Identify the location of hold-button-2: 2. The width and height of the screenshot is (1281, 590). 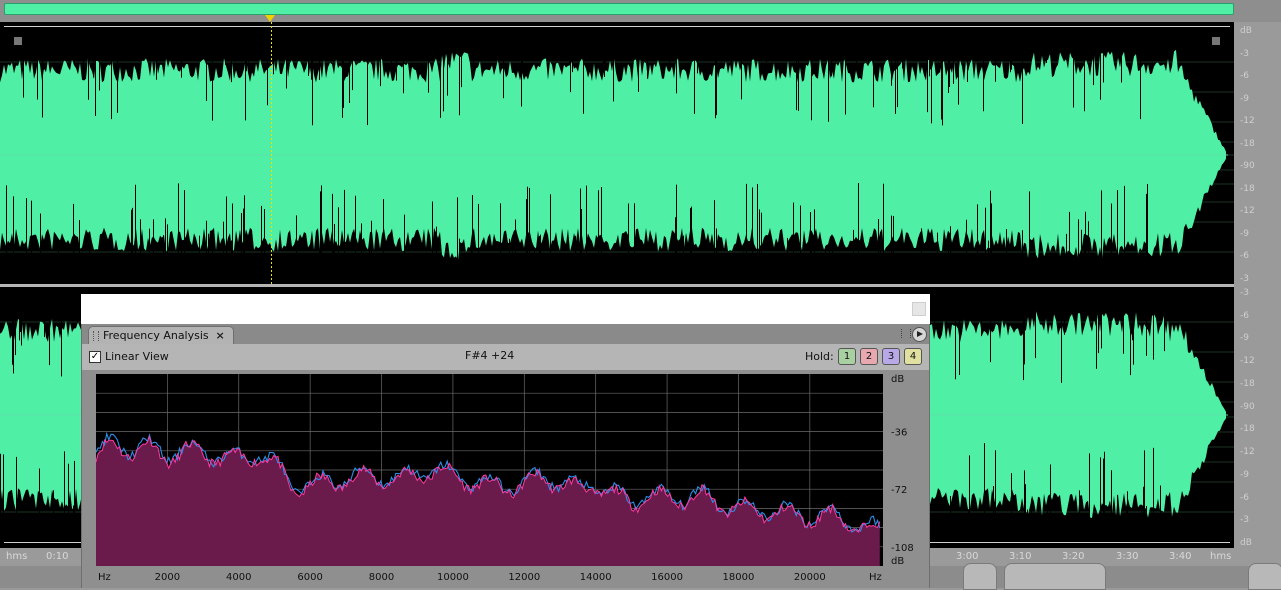
(869, 356).